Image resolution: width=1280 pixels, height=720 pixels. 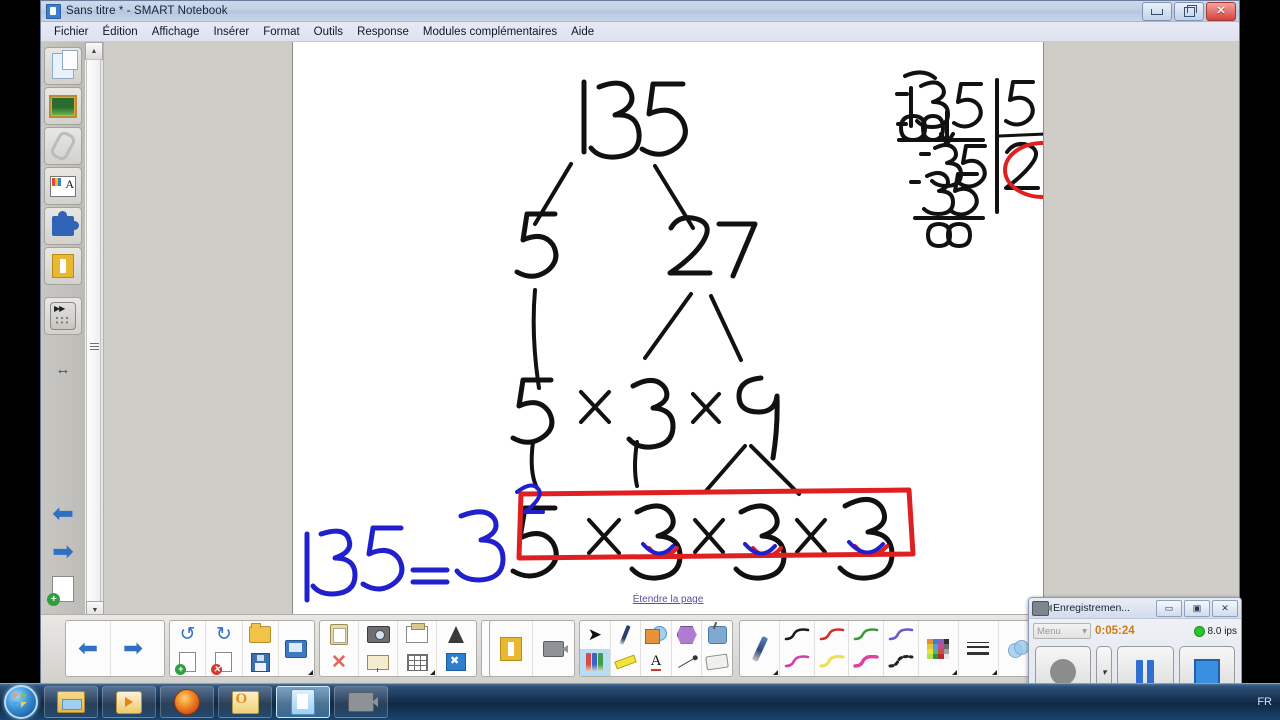 What do you see at coordinates (187, 702) in the screenshot?
I see `taskbar-item-firefox` at bounding box center [187, 702].